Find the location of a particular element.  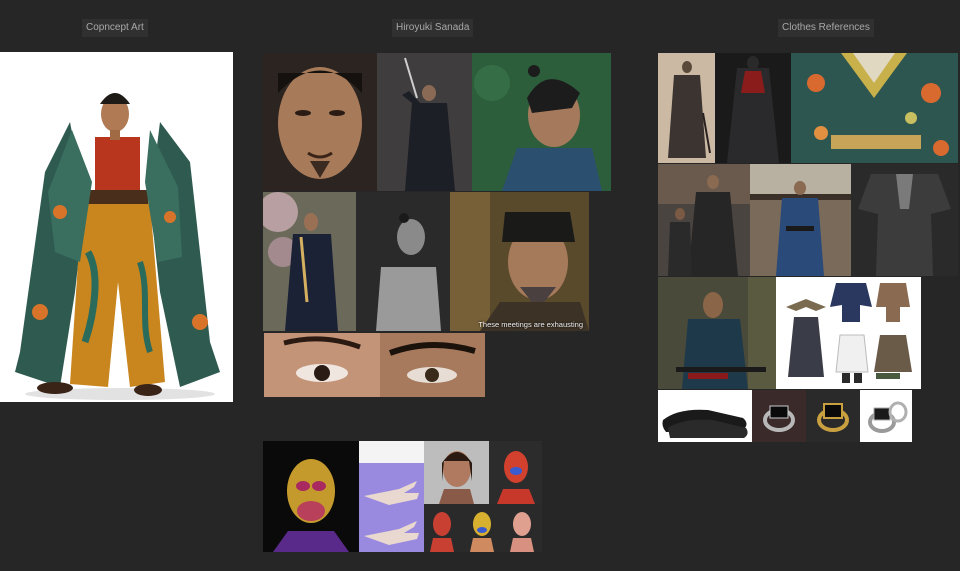

blue-kimono-icon is located at coordinates (800, 220).